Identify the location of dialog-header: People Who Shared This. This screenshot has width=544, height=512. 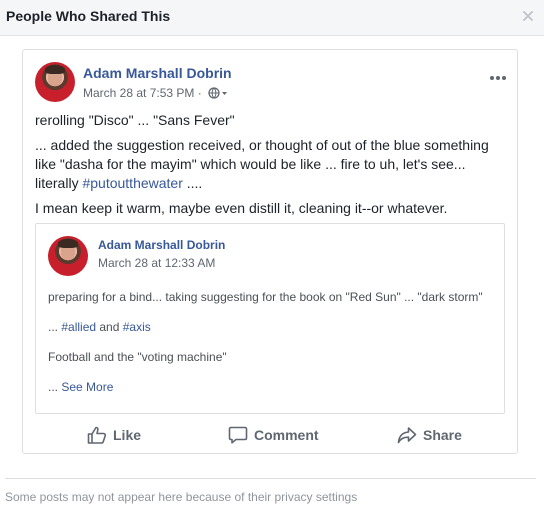
(272, 18).